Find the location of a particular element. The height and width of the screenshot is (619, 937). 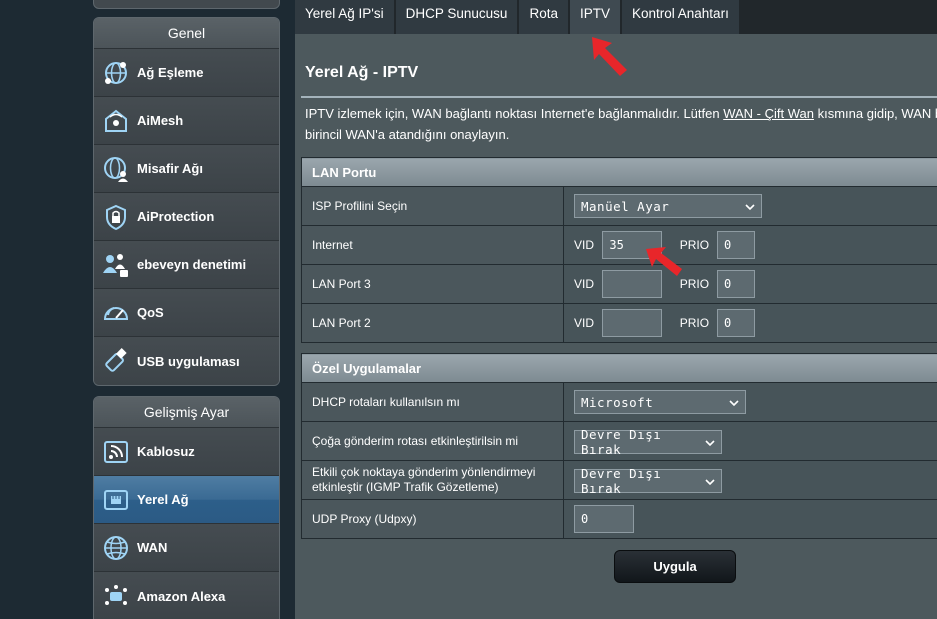

tab-iptv: IPTV is located at coordinates (594, 17).